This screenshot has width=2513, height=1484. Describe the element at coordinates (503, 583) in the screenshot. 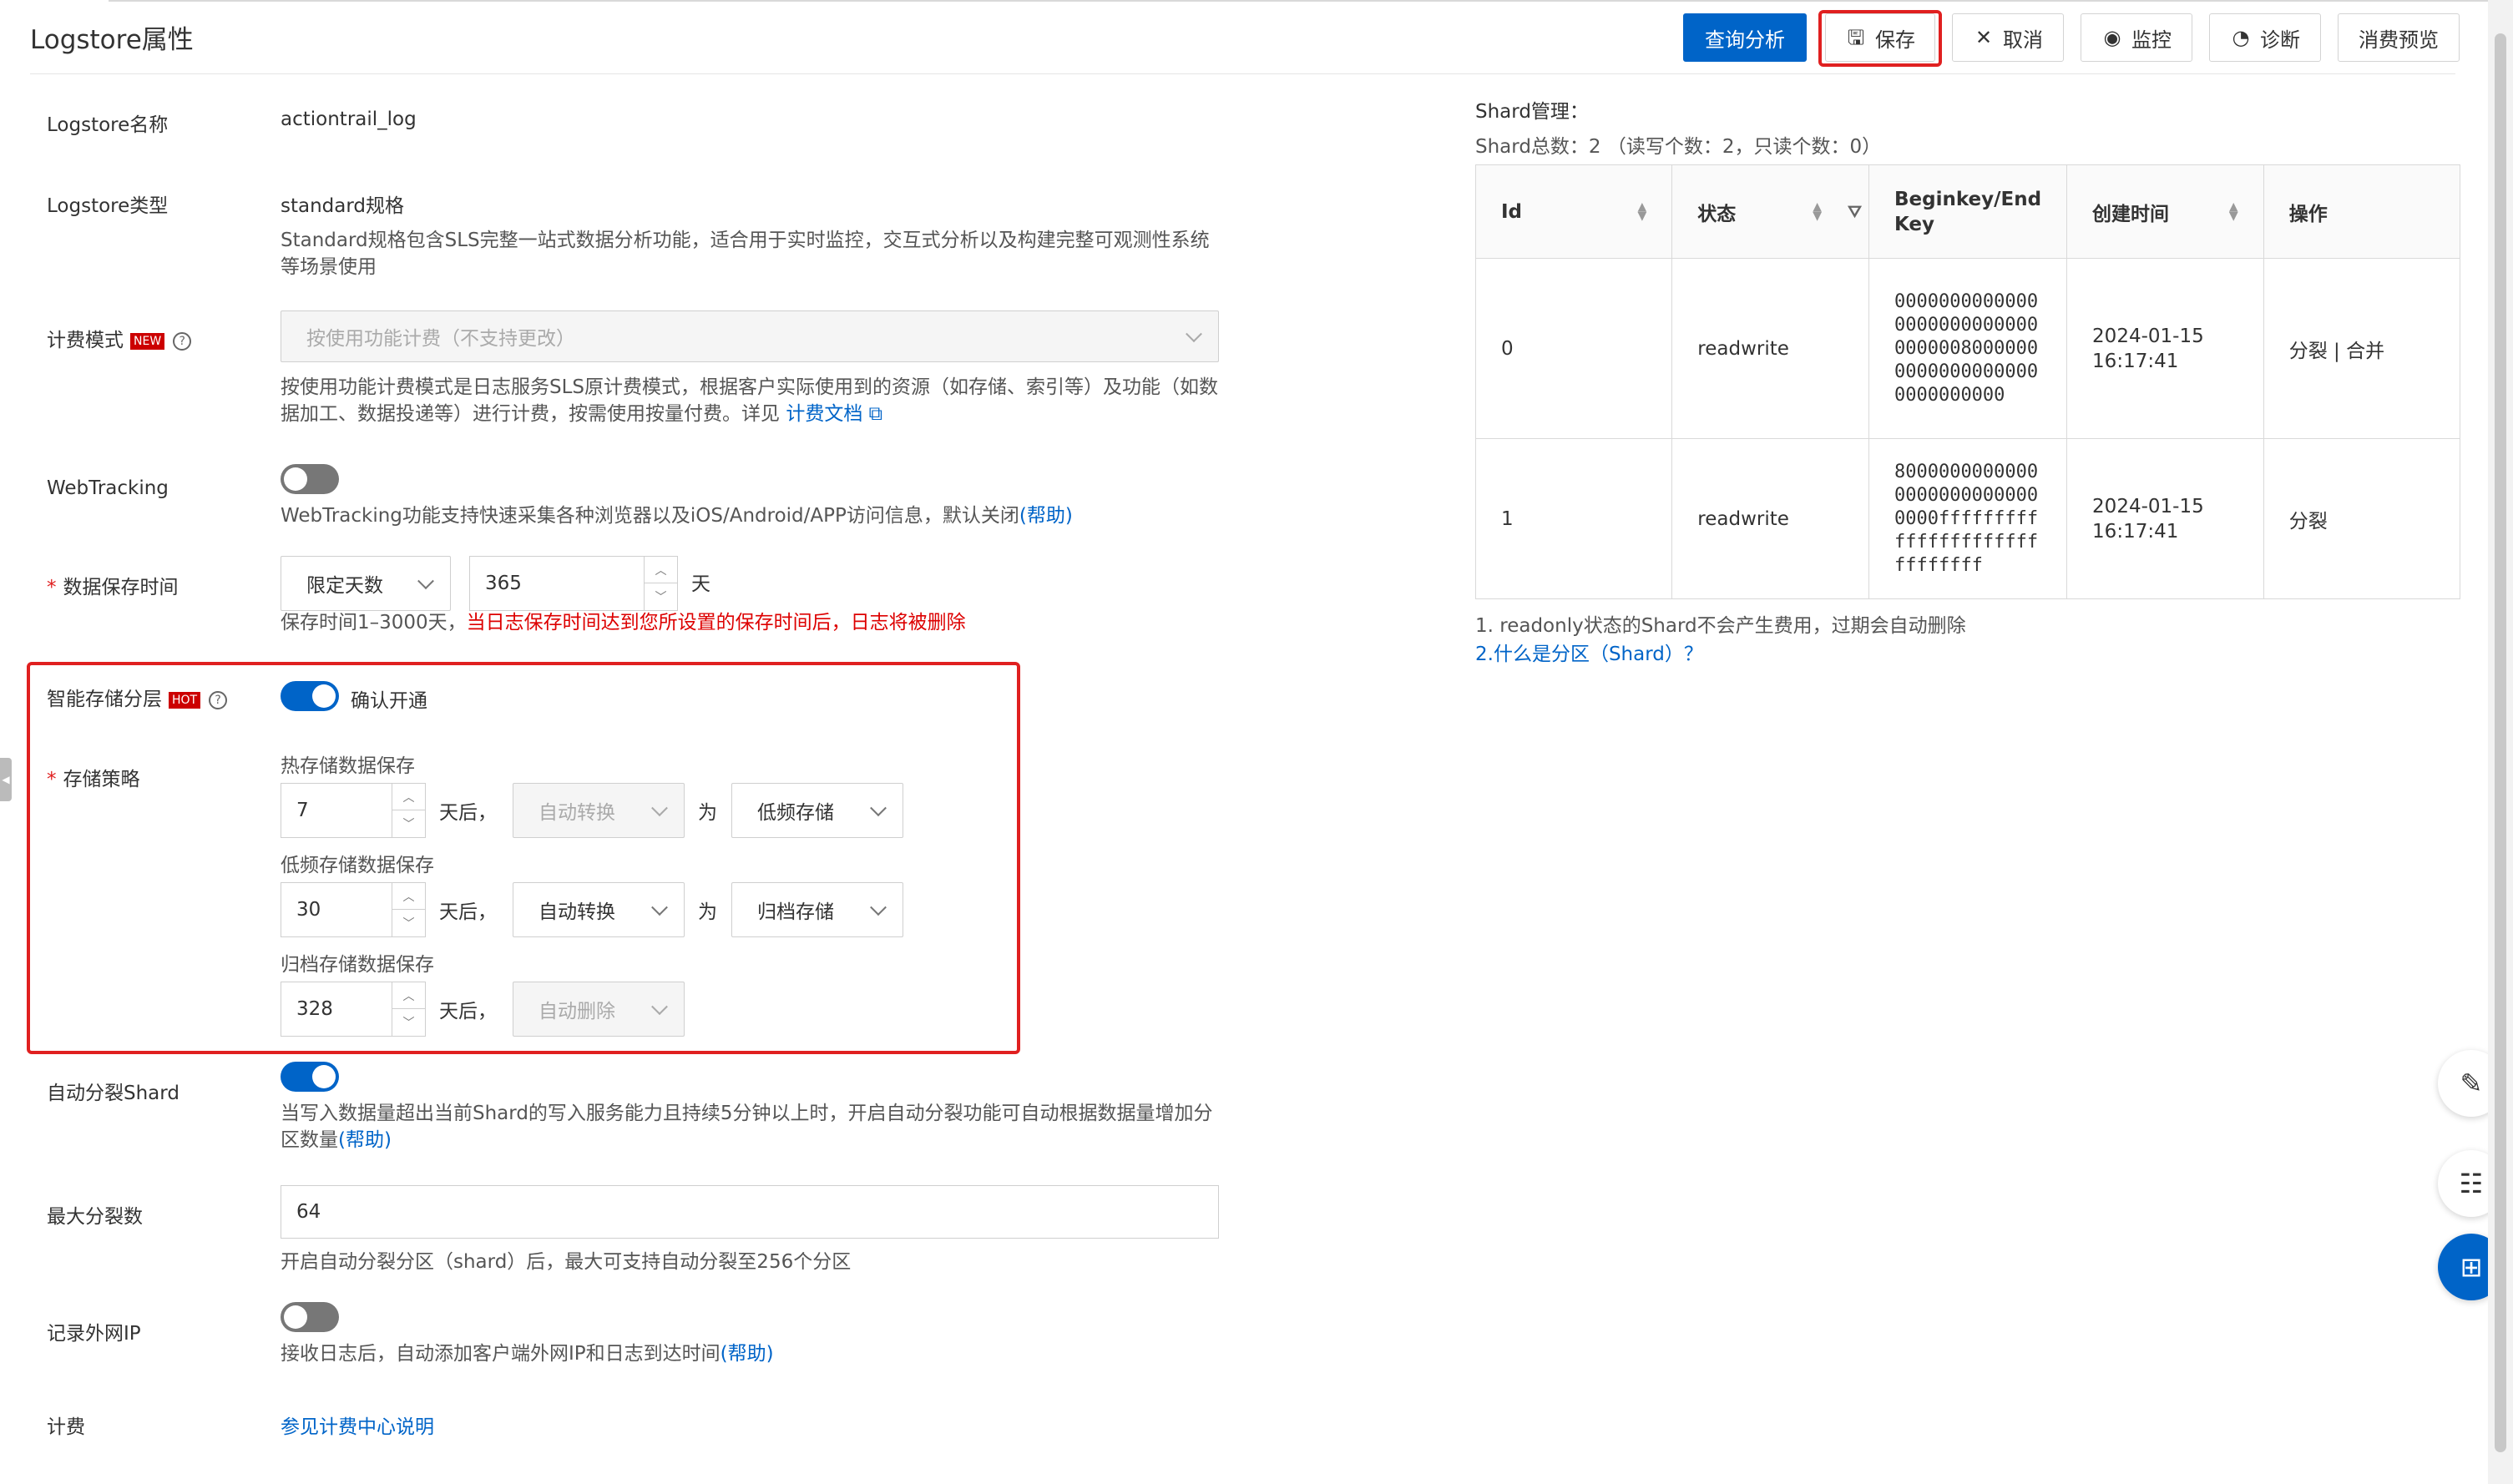

I see `retention-days-value: 365` at that location.